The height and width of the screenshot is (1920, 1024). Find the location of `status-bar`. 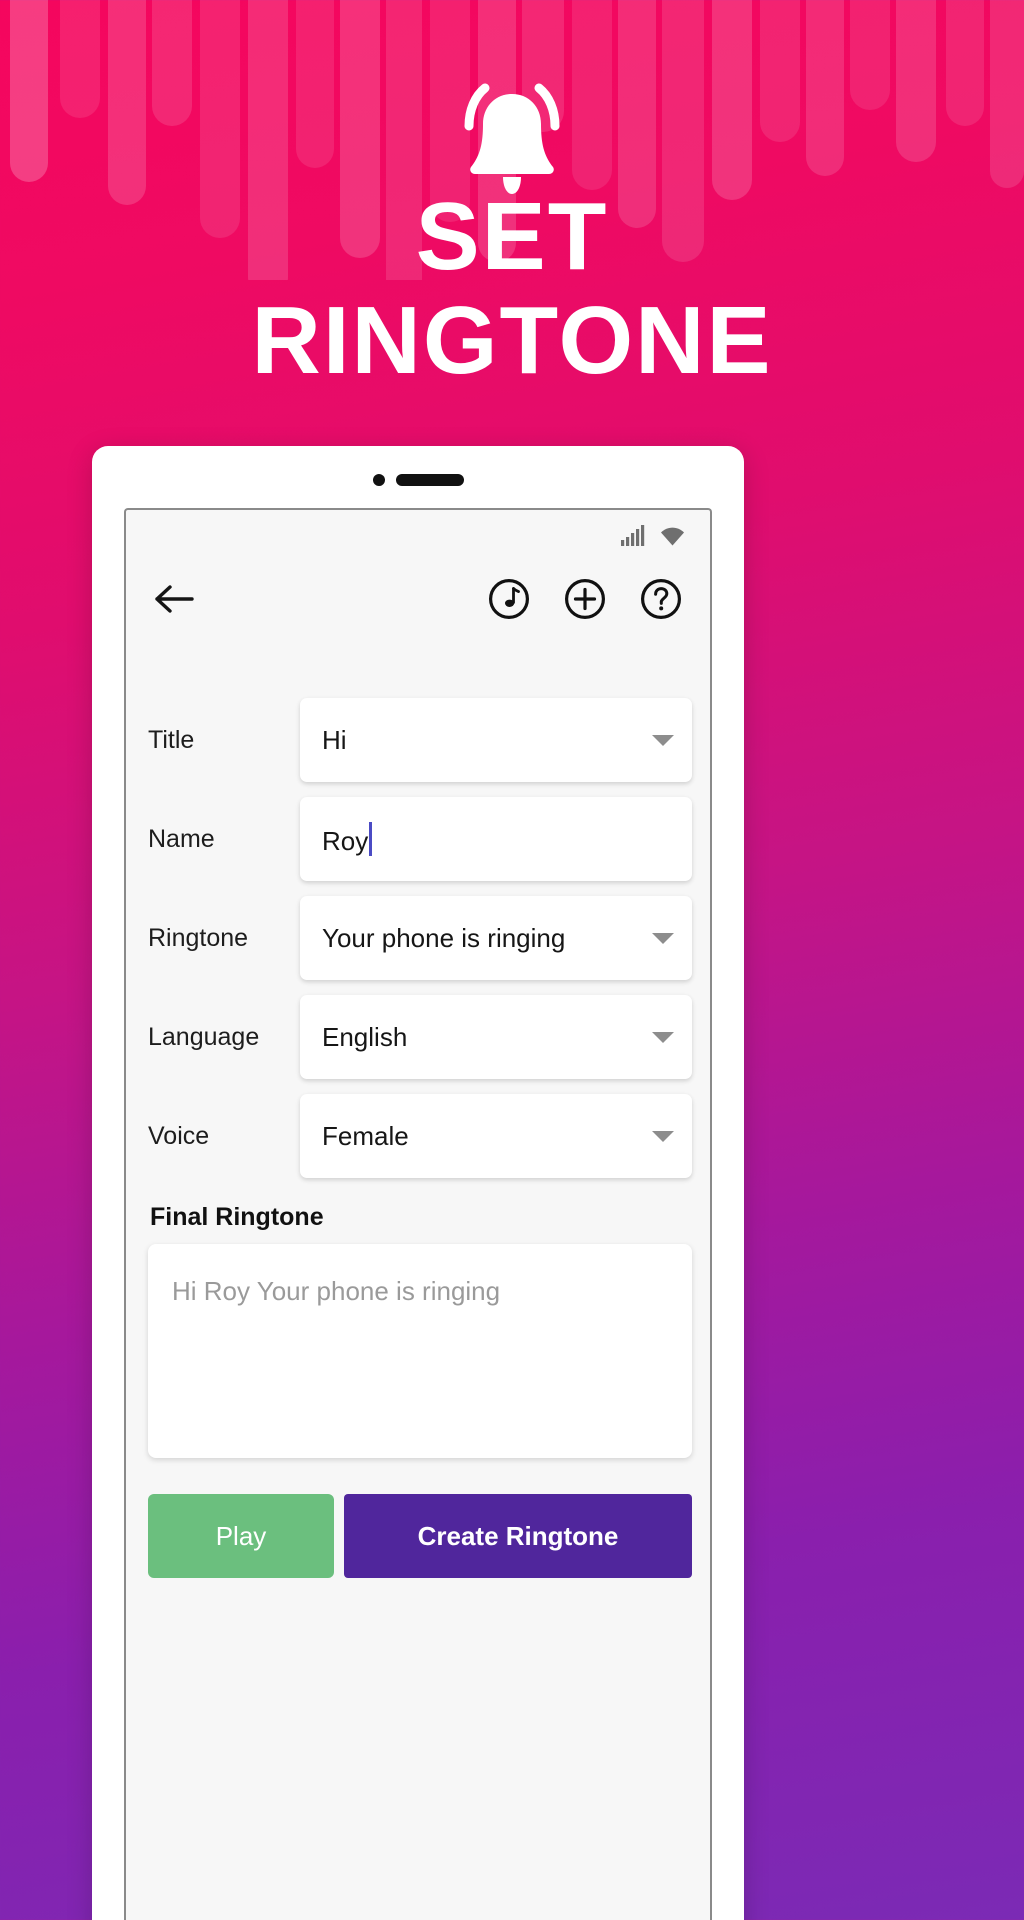

status-bar is located at coordinates (418, 533).